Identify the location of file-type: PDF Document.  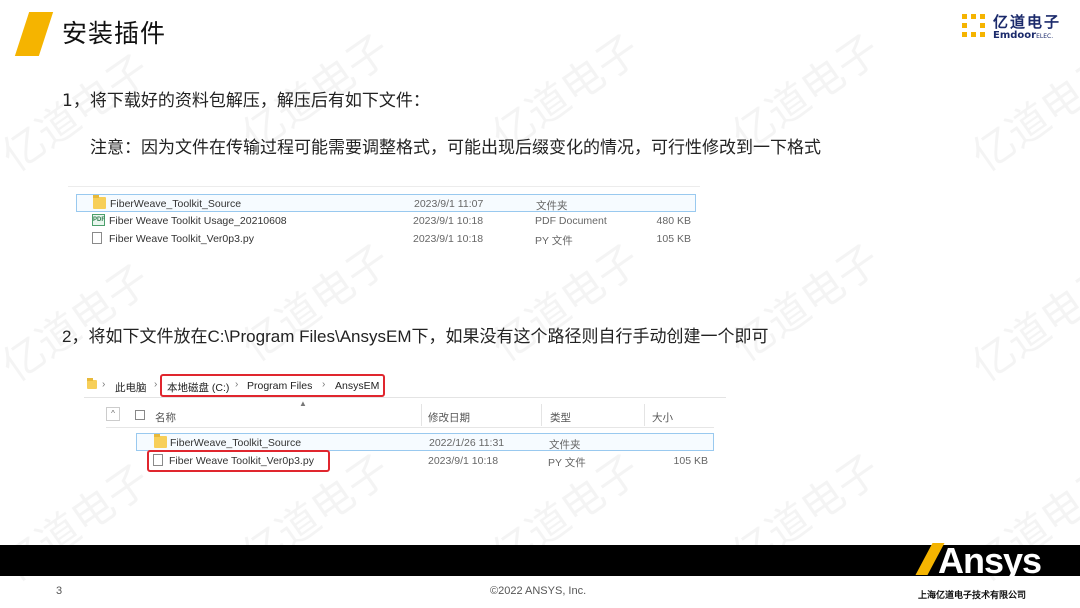
(571, 221).